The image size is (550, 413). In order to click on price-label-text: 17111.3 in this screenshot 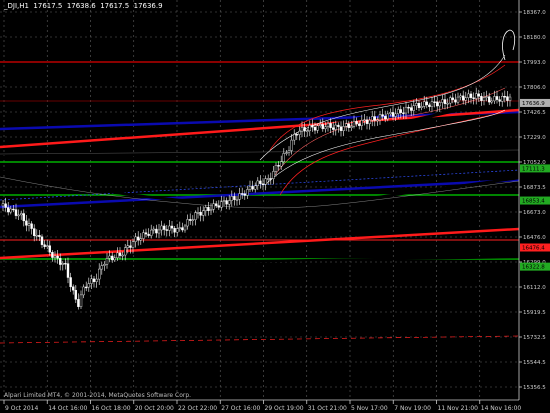, I will do `click(533, 169)`.